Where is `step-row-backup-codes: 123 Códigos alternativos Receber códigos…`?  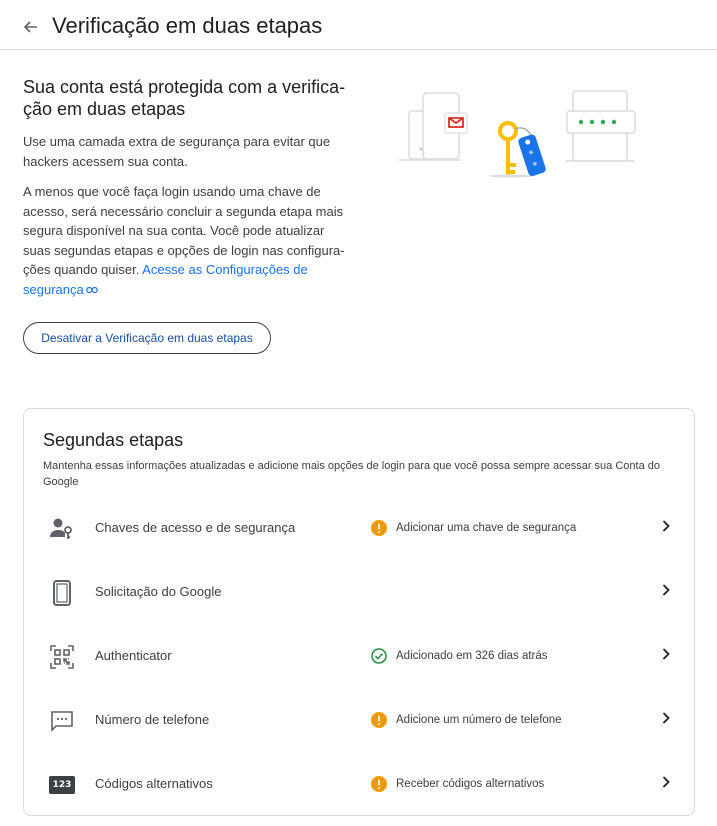 step-row-backup-codes: 123 Códigos alternativos Receber códigos… is located at coordinates (359, 784).